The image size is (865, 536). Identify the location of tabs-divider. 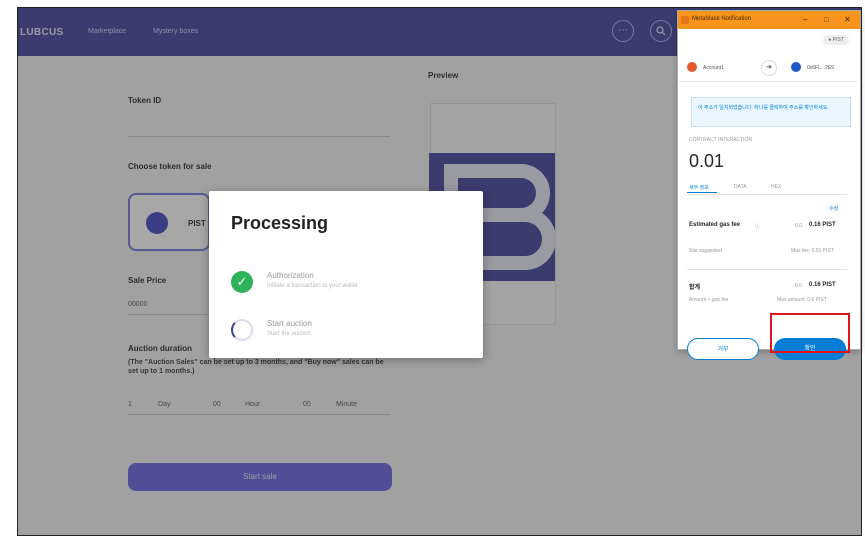
(767, 194).